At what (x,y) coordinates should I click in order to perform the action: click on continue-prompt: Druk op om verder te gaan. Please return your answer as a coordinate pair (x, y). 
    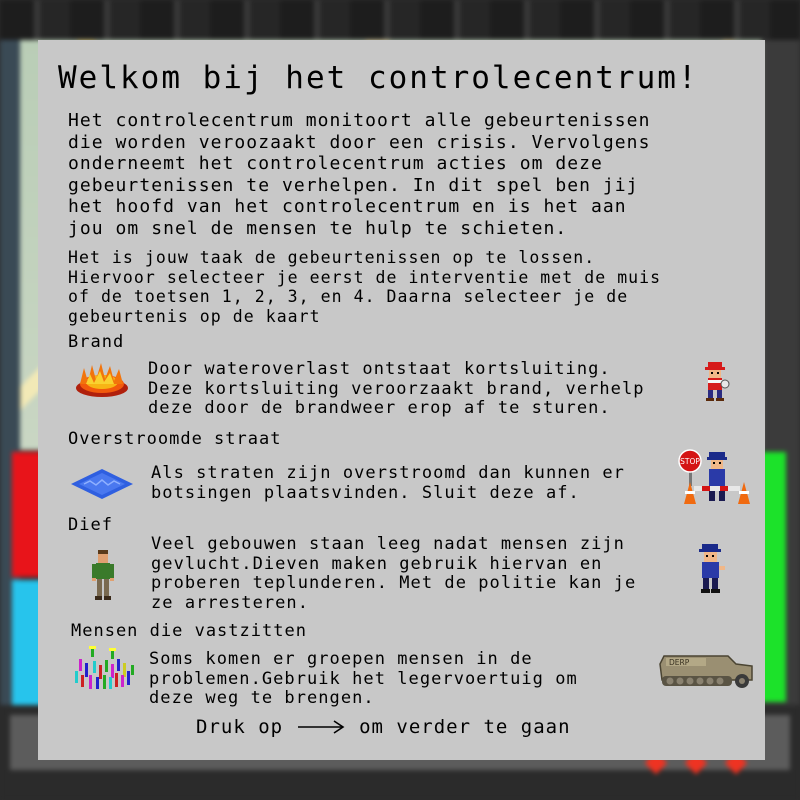
    Looking at the image, I should click on (383, 727).